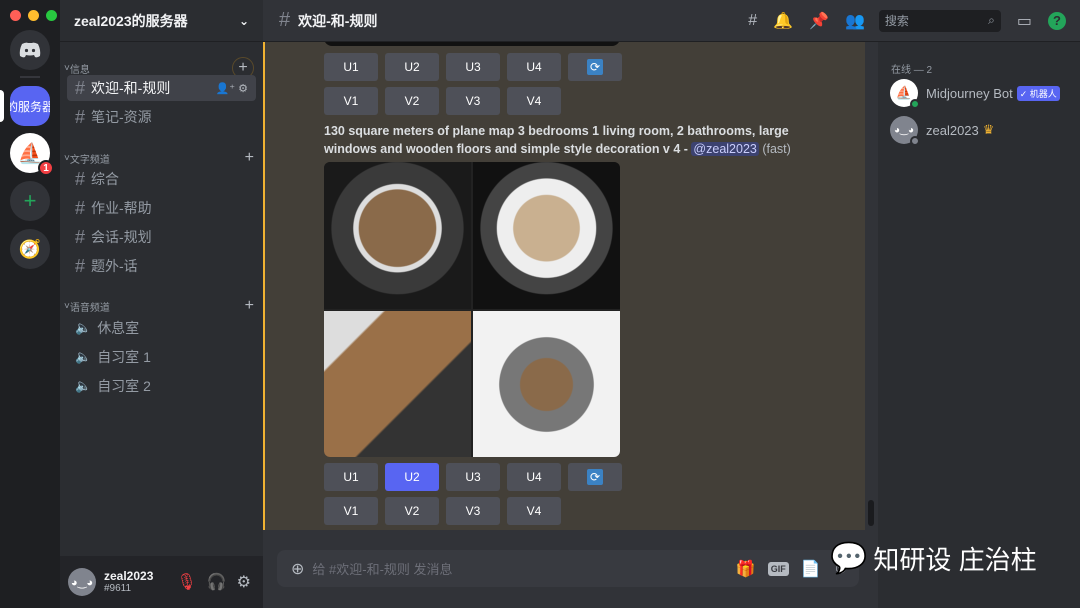  What do you see at coordinates (776, 149) in the screenshot?
I see `speed-label: (fast)` at bounding box center [776, 149].